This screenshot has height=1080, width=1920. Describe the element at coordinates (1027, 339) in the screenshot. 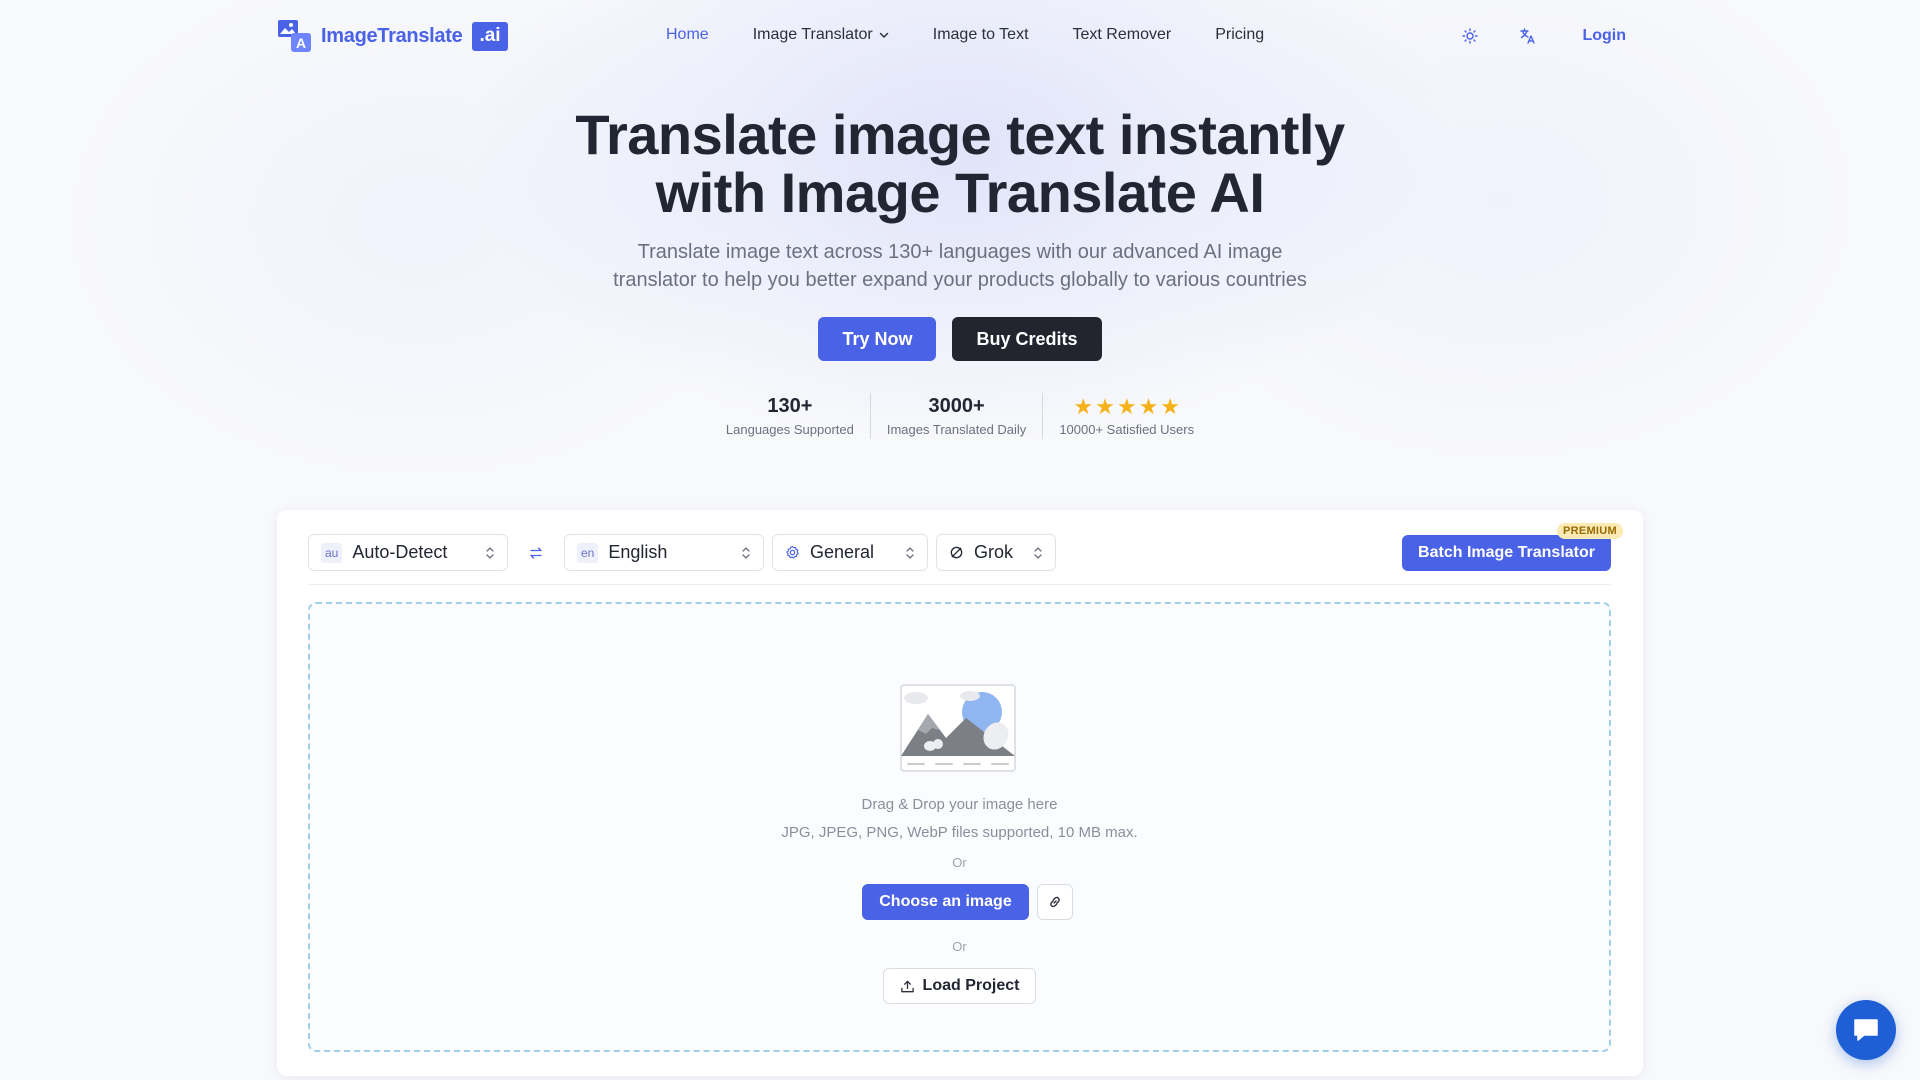

I see `buy-credits-button: Buy Credits` at that location.